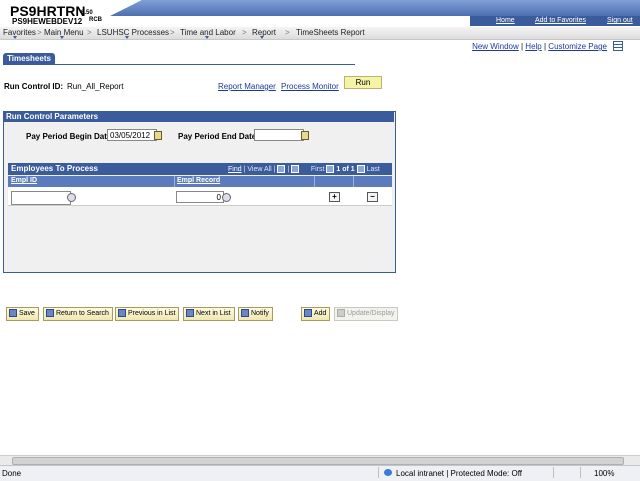 This screenshot has width=640, height=481. I want to click on end-date-input, so click(279, 135).